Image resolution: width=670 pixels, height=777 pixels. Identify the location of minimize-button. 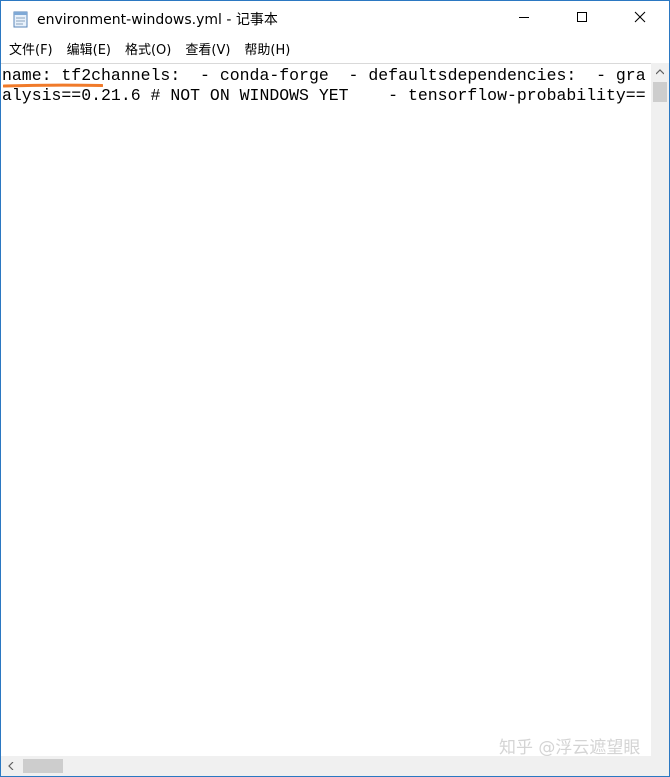
(524, 19).